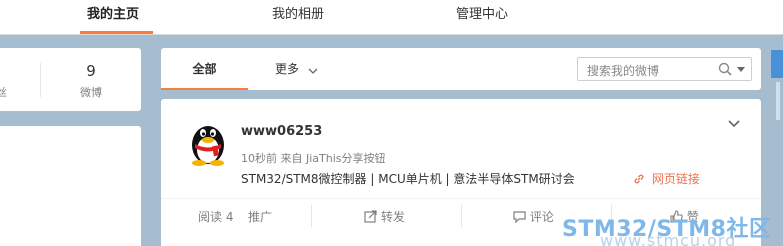 The height and width of the screenshot is (246, 783). Describe the element at coordinates (675, 179) in the screenshot. I see `web-link-label: 网页链接` at that location.